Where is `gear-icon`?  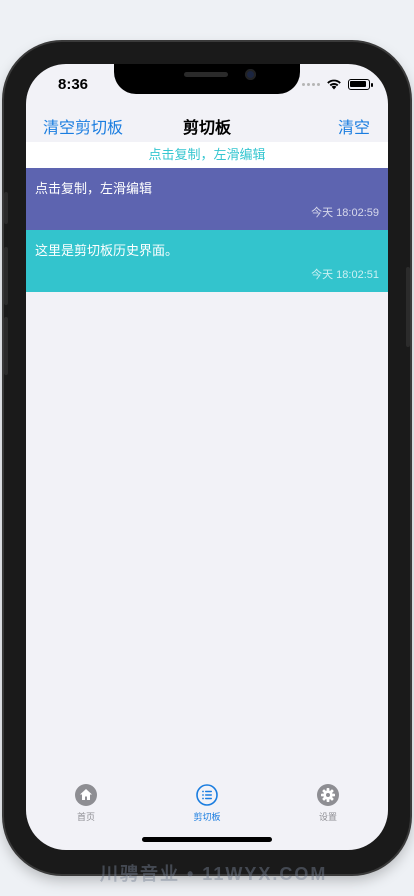
gear-icon is located at coordinates (328, 795).